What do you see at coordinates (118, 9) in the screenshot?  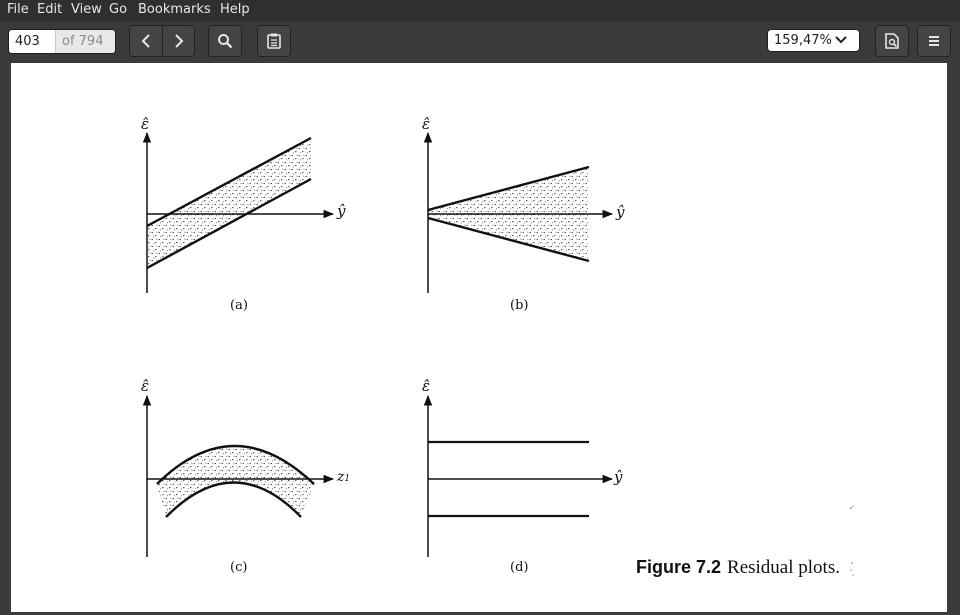 I see `menu-go: Go` at bounding box center [118, 9].